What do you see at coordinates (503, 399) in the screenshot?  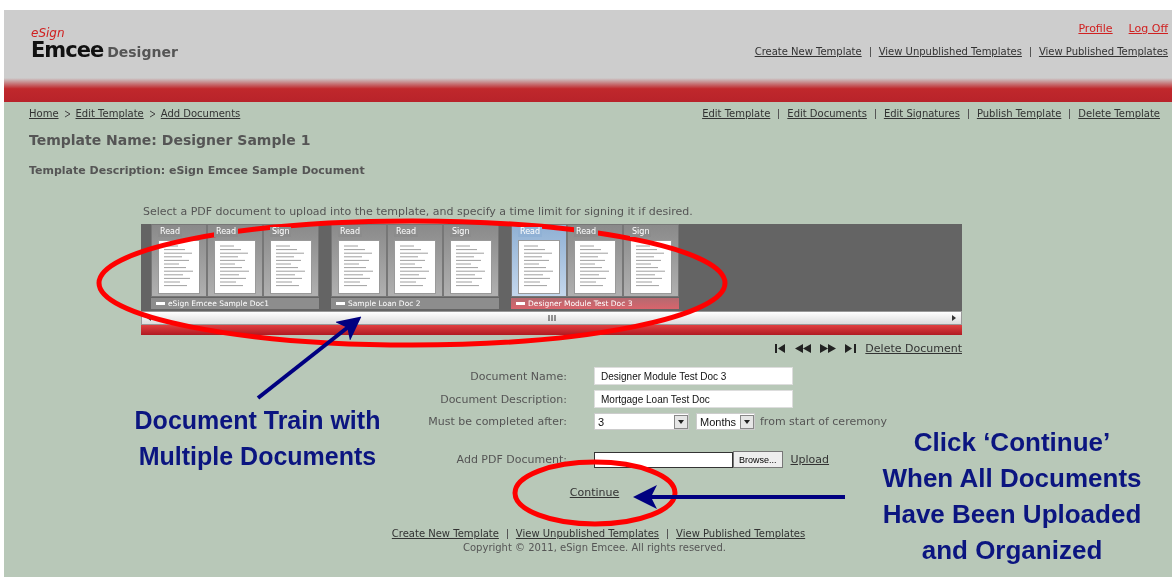 I see `field-label: Document Description:` at bounding box center [503, 399].